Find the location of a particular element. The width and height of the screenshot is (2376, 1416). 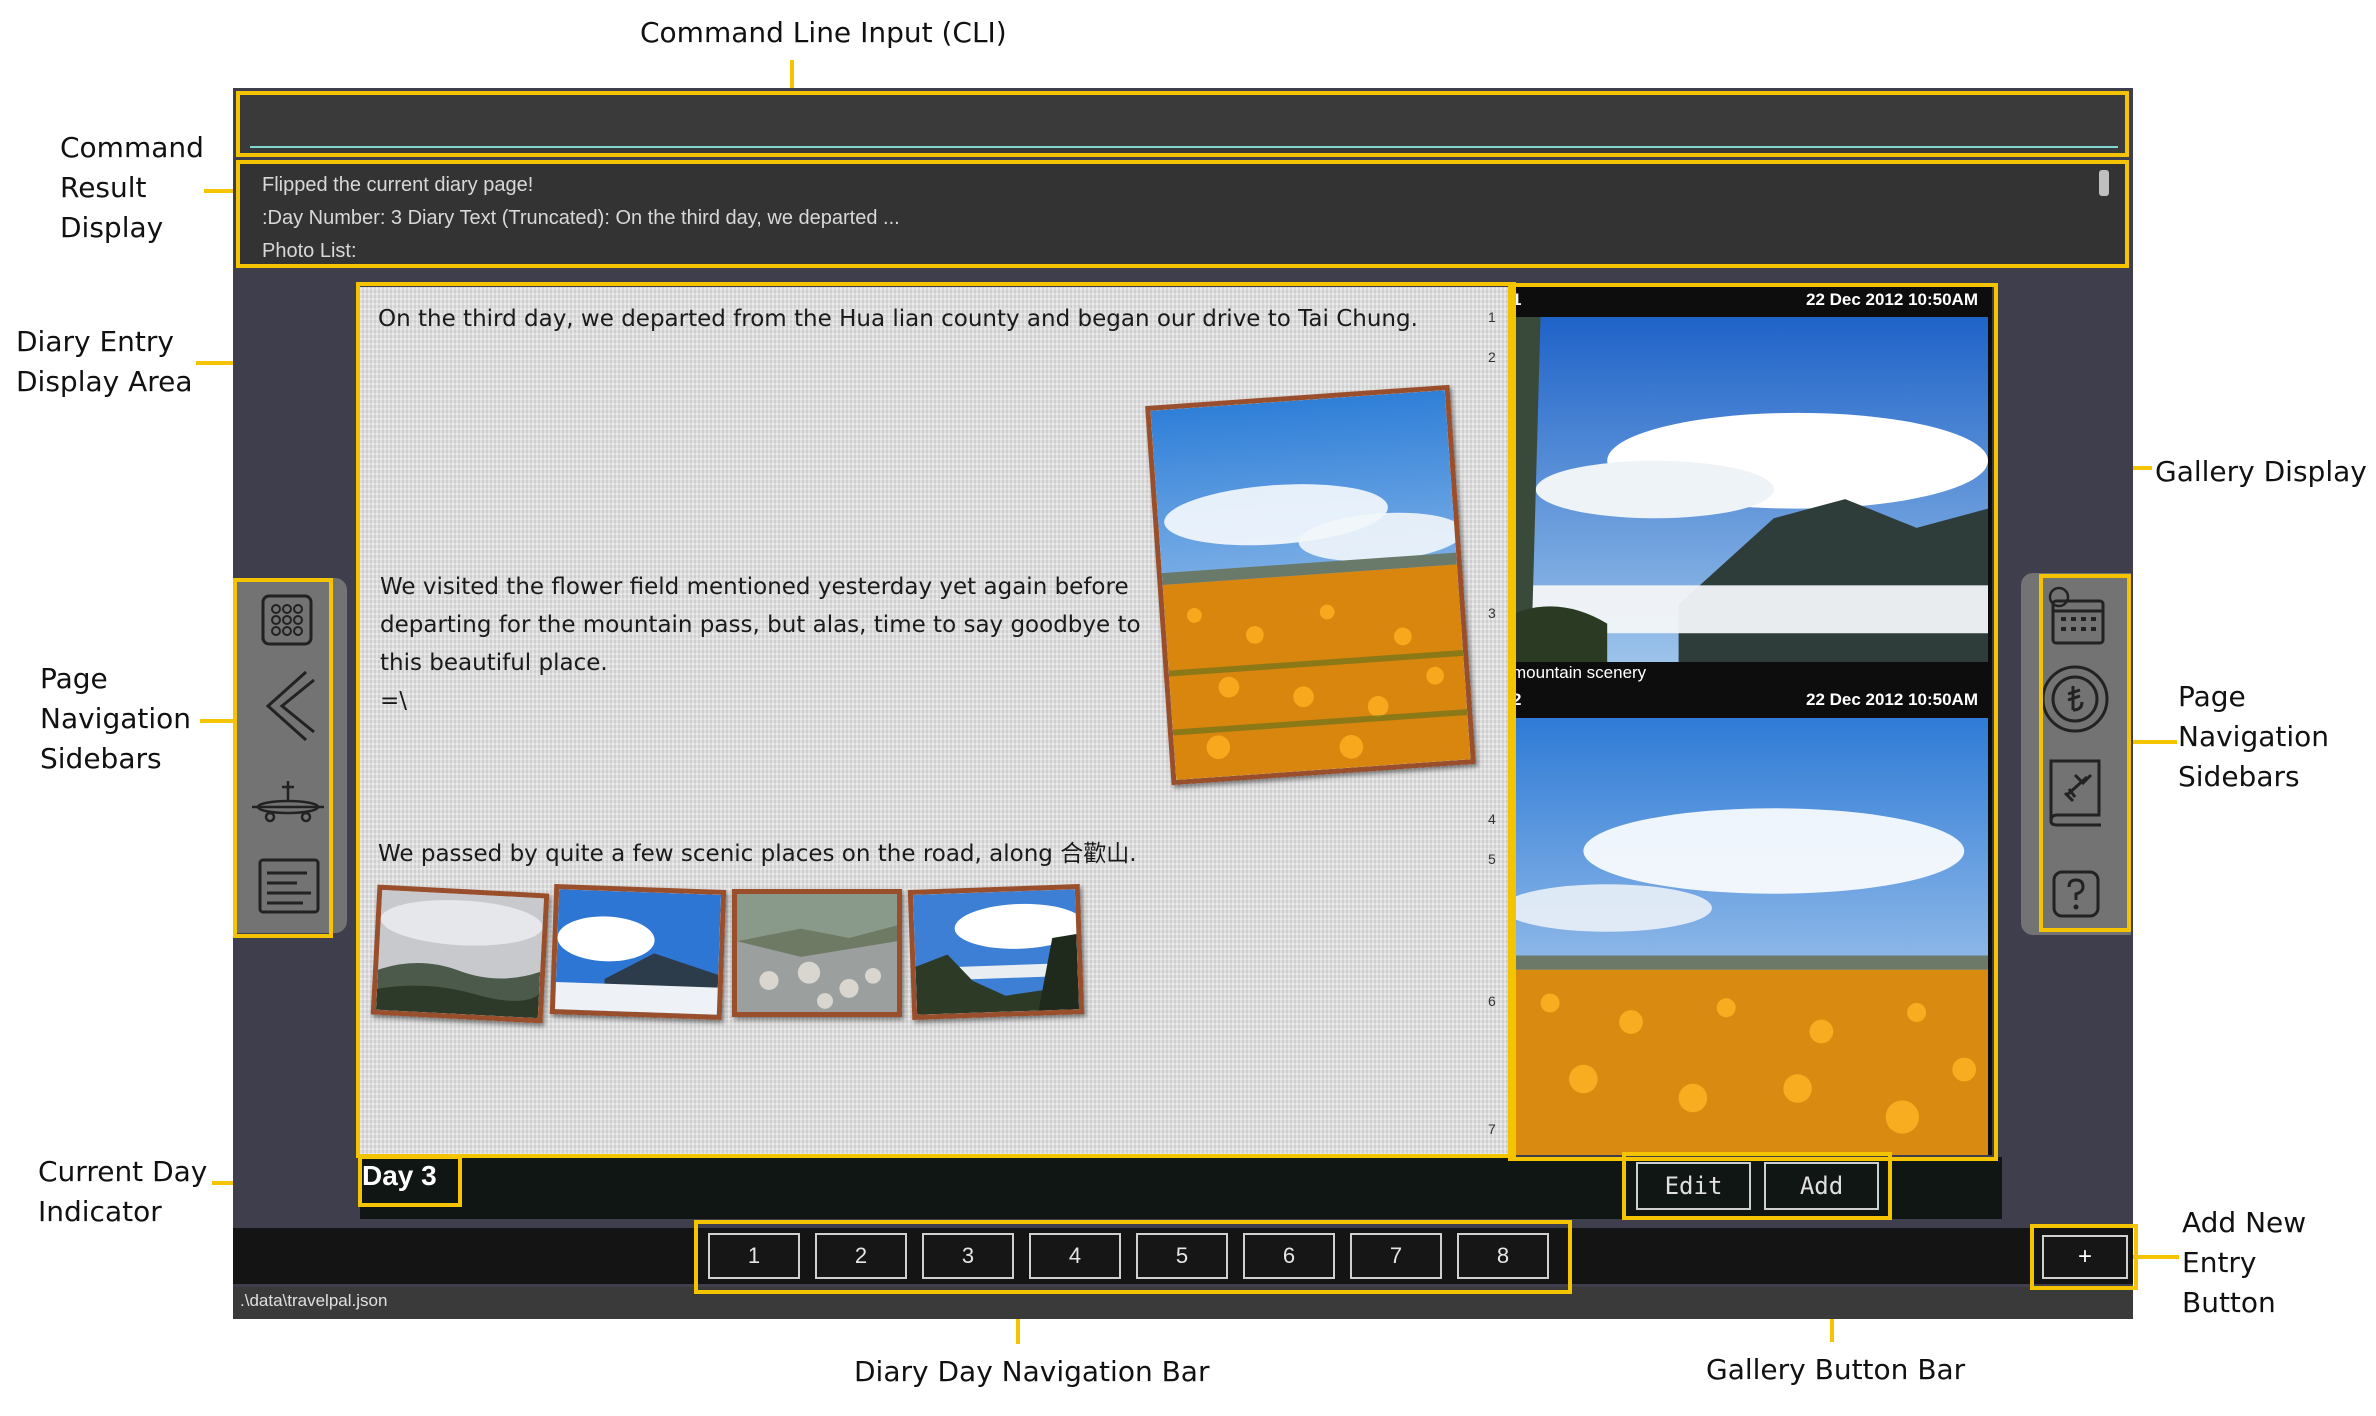

diary-photo-river-gorge is located at coordinates (817, 953).